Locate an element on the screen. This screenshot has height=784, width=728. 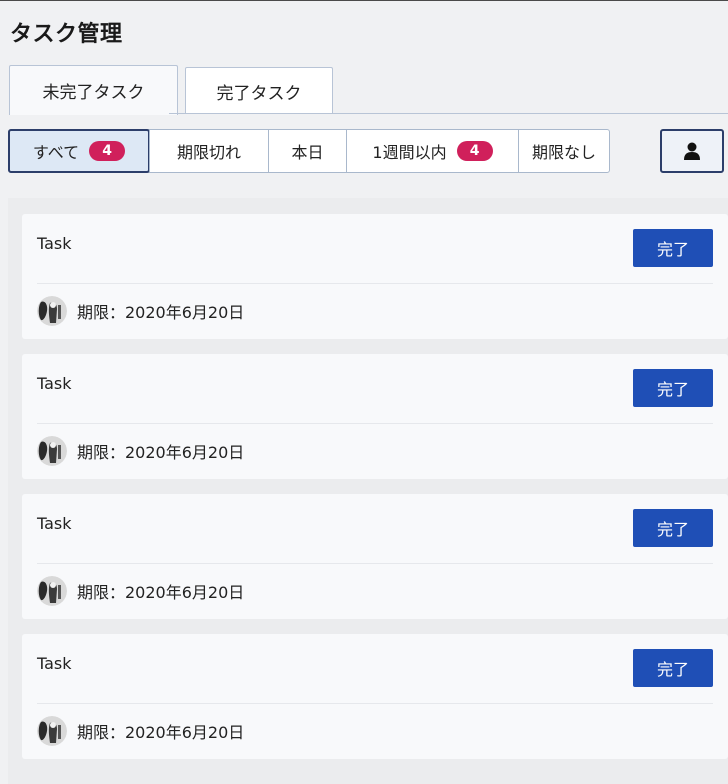
user-filter-button is located at coordinates (692, 151).